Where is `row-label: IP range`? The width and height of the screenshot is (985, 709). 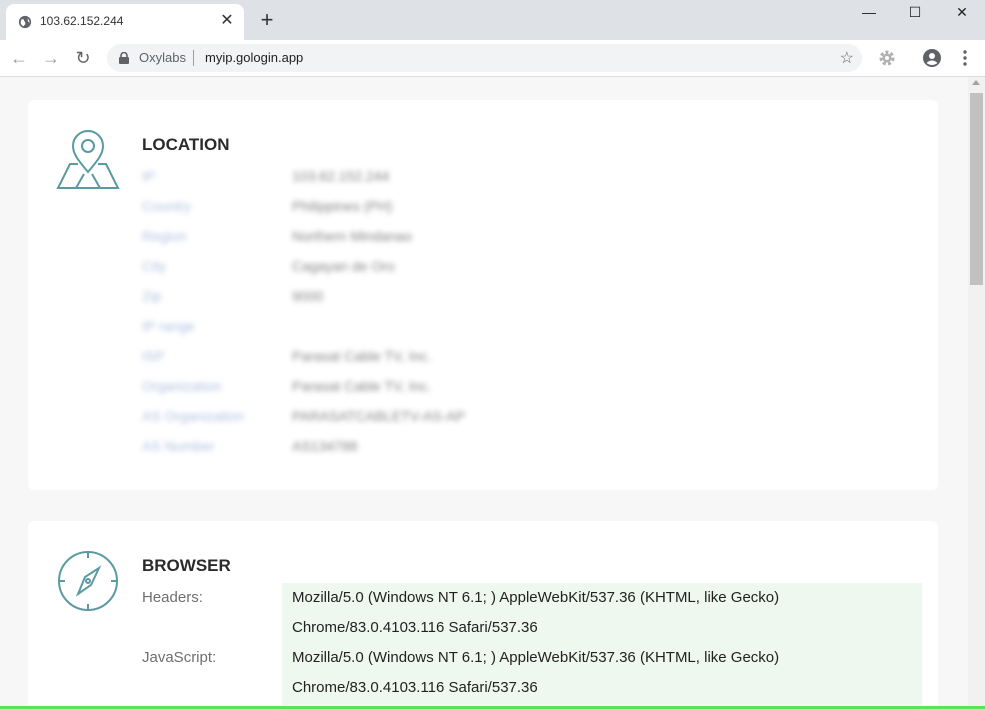 row-label: IP range is located at coordinates (168, 326).